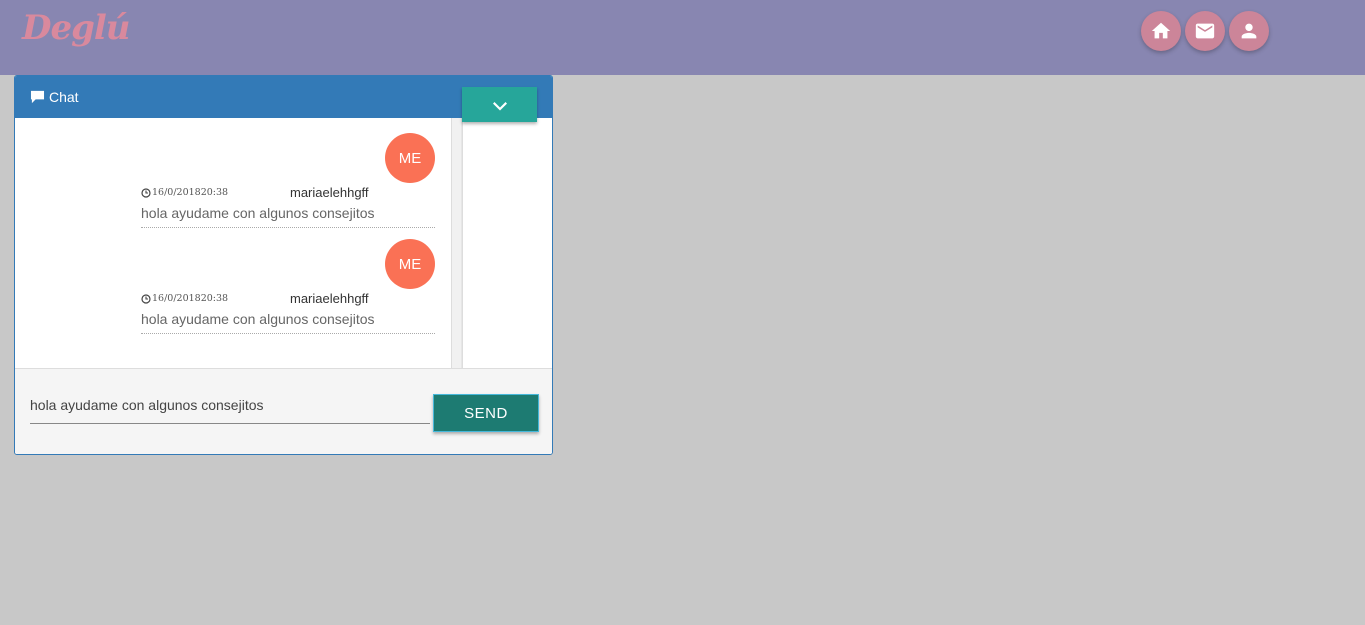 The width and height of the screenshot is (1365, 625). I want to click on profile-button, so click(1249, 31).